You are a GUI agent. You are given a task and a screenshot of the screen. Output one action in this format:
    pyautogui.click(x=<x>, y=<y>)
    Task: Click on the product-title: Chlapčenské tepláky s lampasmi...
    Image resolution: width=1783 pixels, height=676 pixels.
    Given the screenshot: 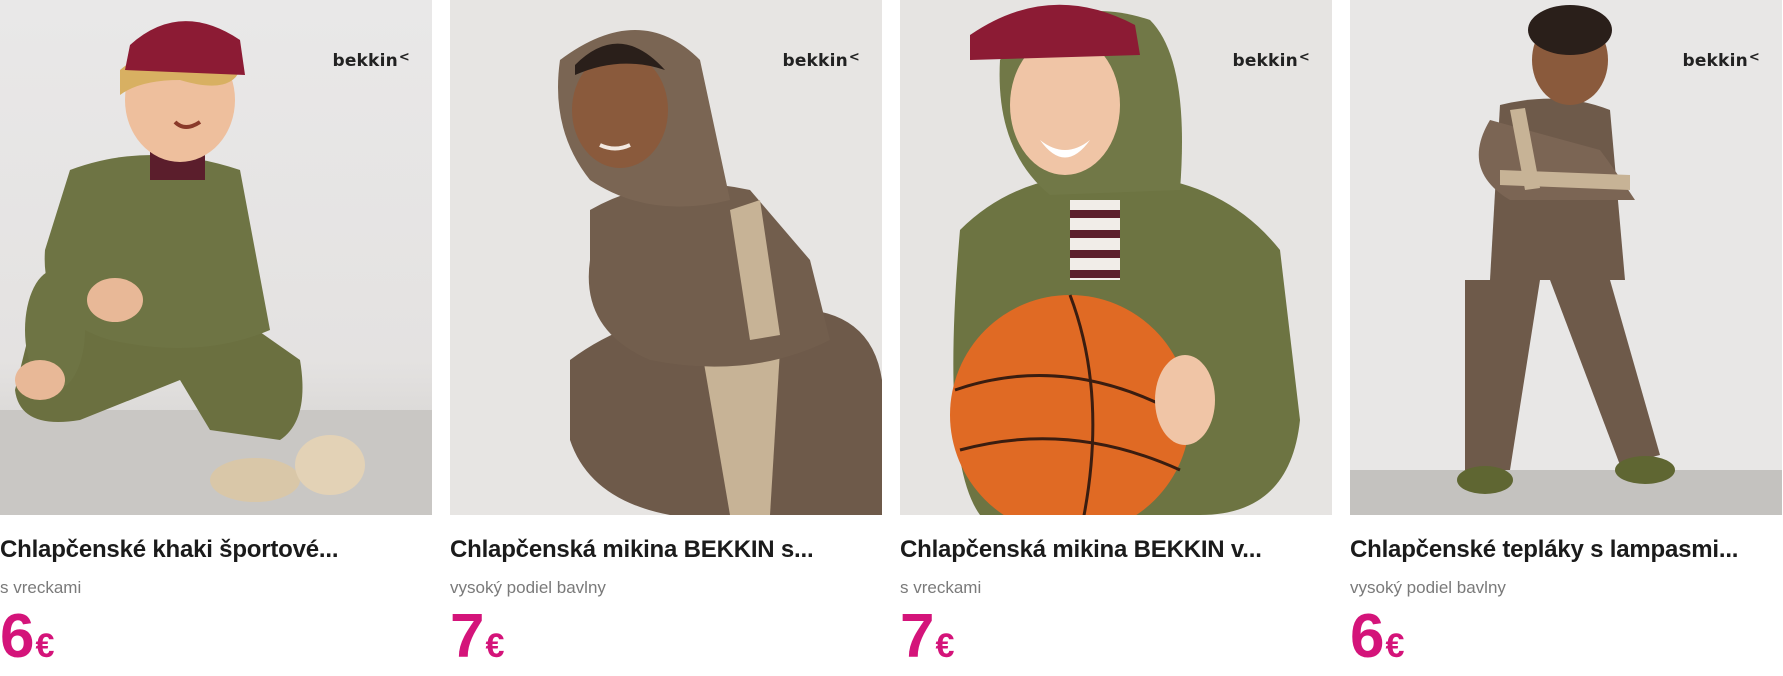 What is the action you would take?
    pyautogui.click(x=1566, y=550)
    